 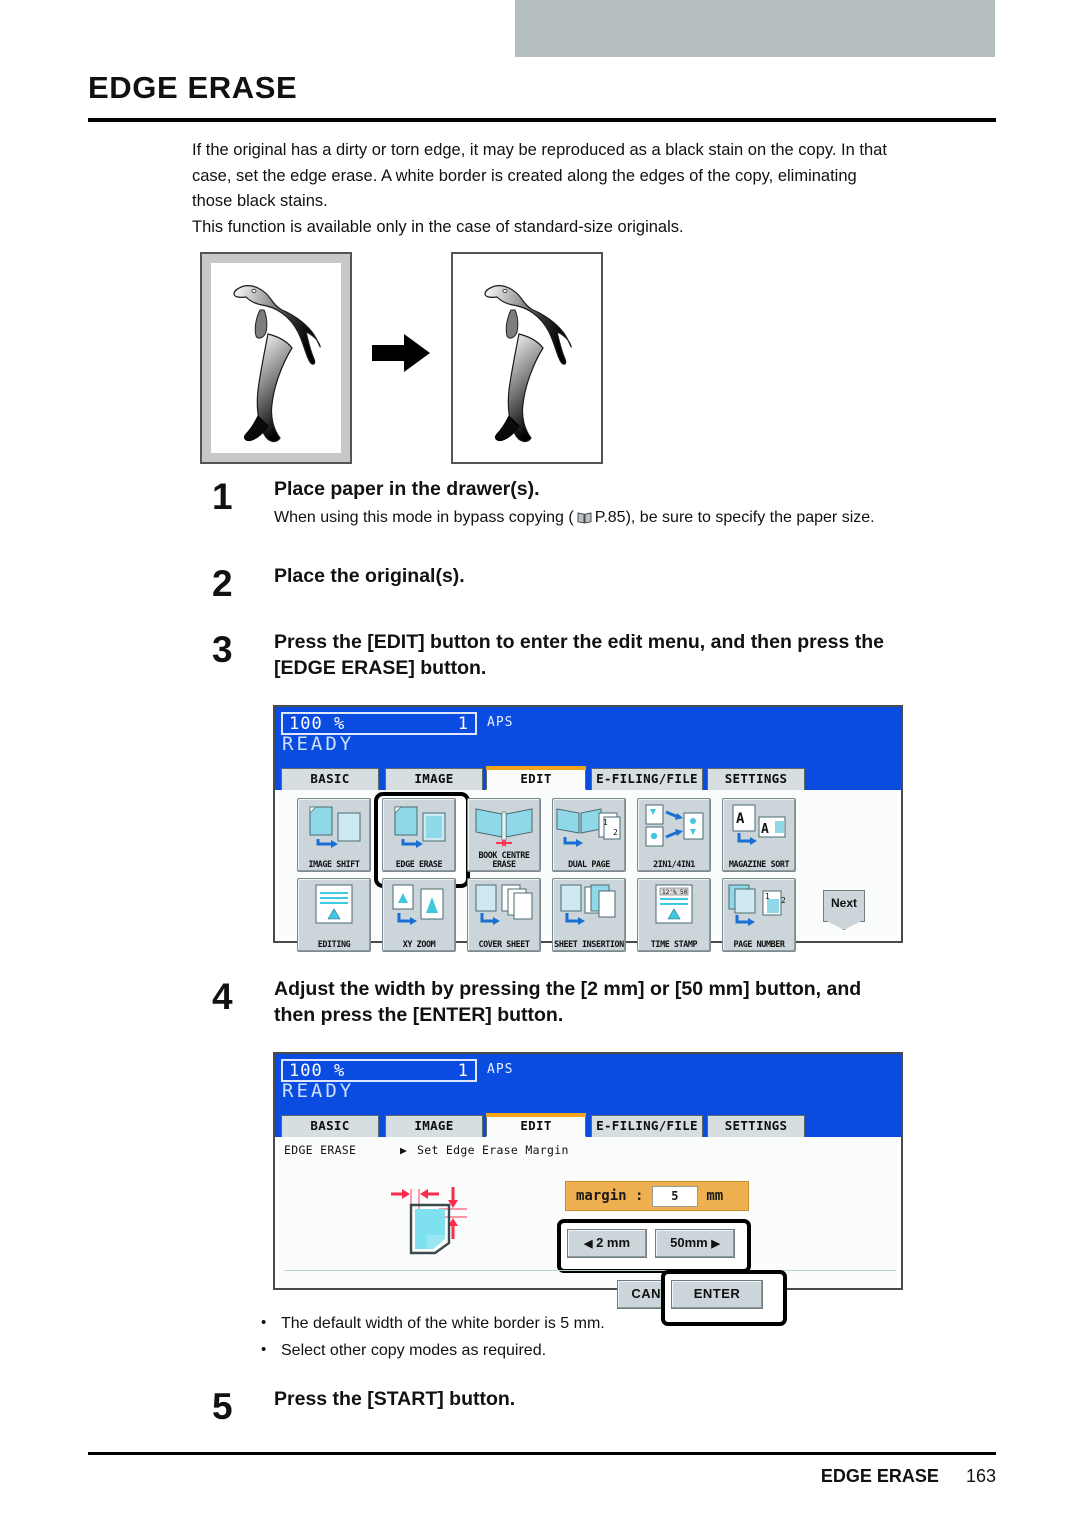 What do you see at coordinates (689, 1242) in the screenshot?
I see `increase-width-label: 50mm` at bounding box center [689, 1242].